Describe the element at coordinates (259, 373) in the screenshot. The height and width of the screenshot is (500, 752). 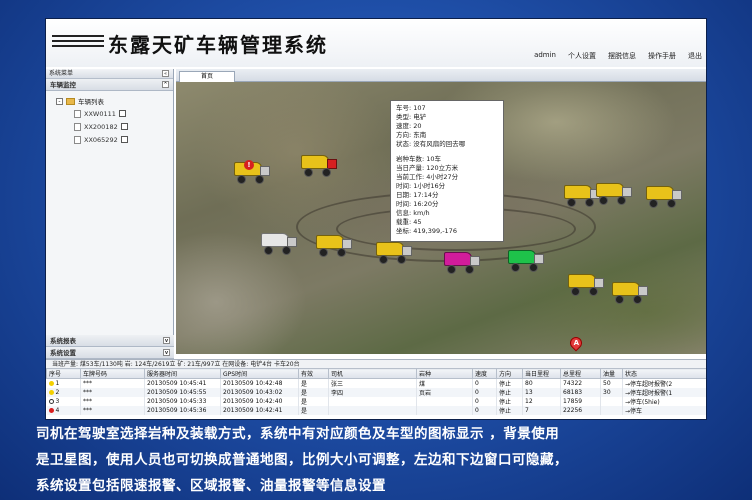
I see `col-header: GPS时间` at that location.